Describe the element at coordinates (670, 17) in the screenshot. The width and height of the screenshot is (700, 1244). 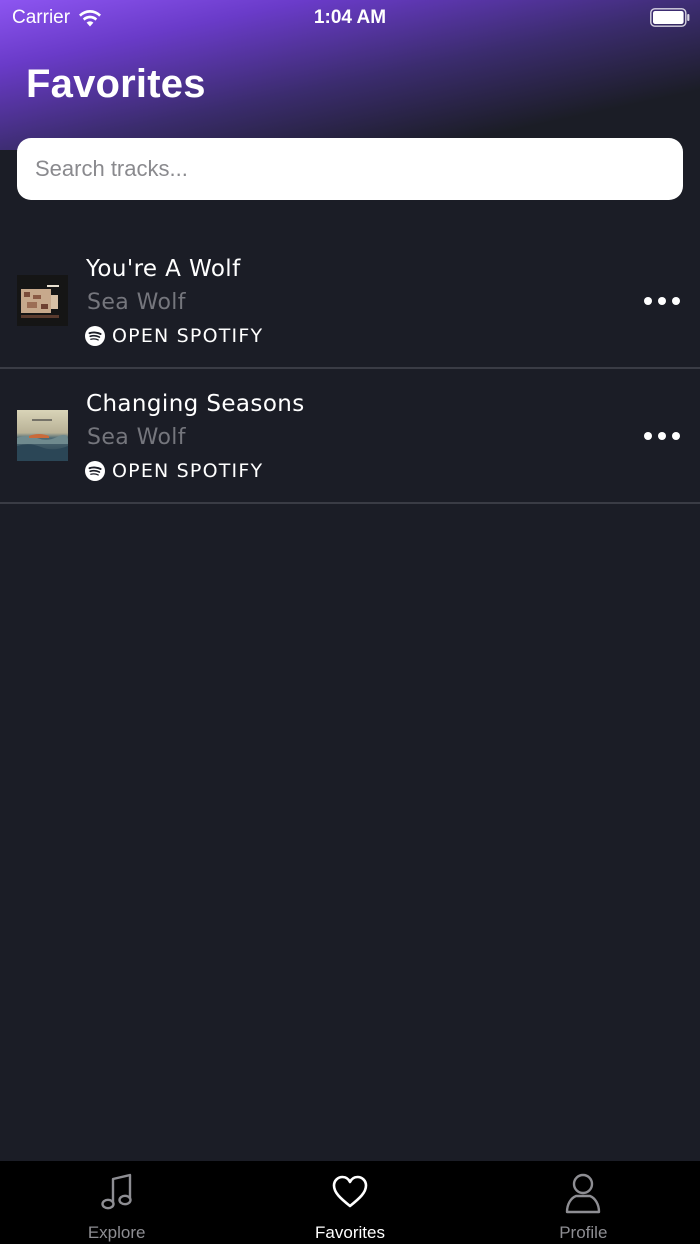
I see `battery-icon` at that location.